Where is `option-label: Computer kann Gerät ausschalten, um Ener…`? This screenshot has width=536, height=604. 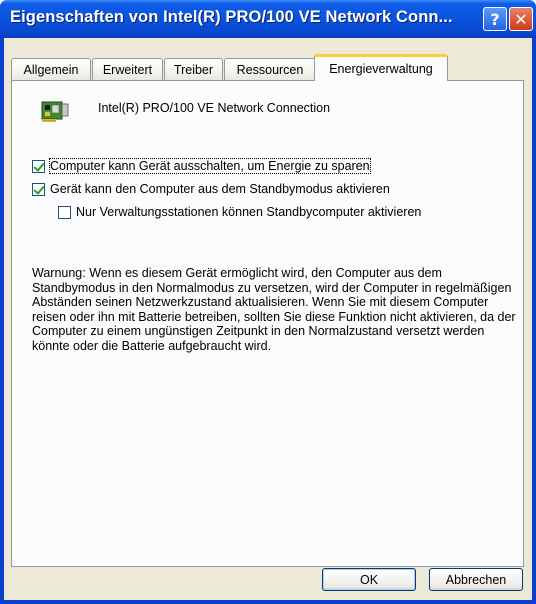
option-label: Computer kann Gerät ausschalten, um Ener… is located at coordinates (210, 166).